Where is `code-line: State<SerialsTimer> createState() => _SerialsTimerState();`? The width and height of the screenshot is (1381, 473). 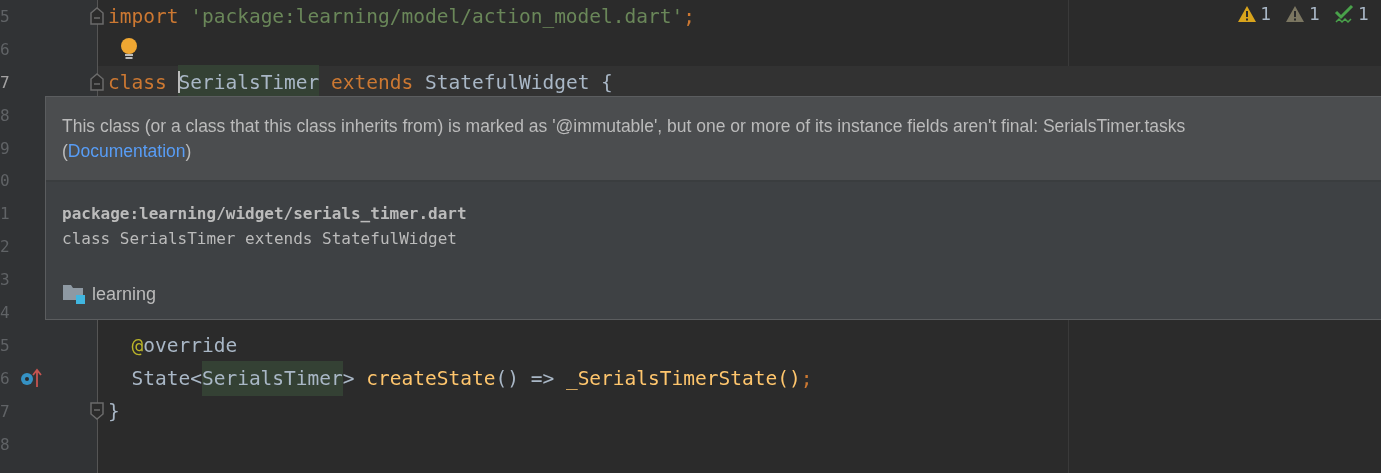
code-line: State<SerialsTimer> createState() => _SerialsTimerState(); is located at coordinates (460, 378).